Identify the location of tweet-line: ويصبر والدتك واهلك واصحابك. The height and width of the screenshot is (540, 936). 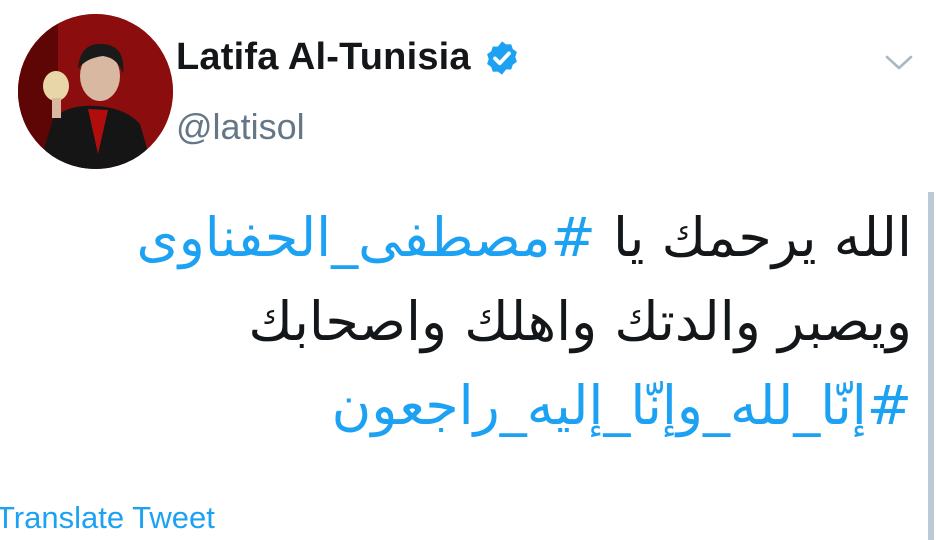
(532, 322).